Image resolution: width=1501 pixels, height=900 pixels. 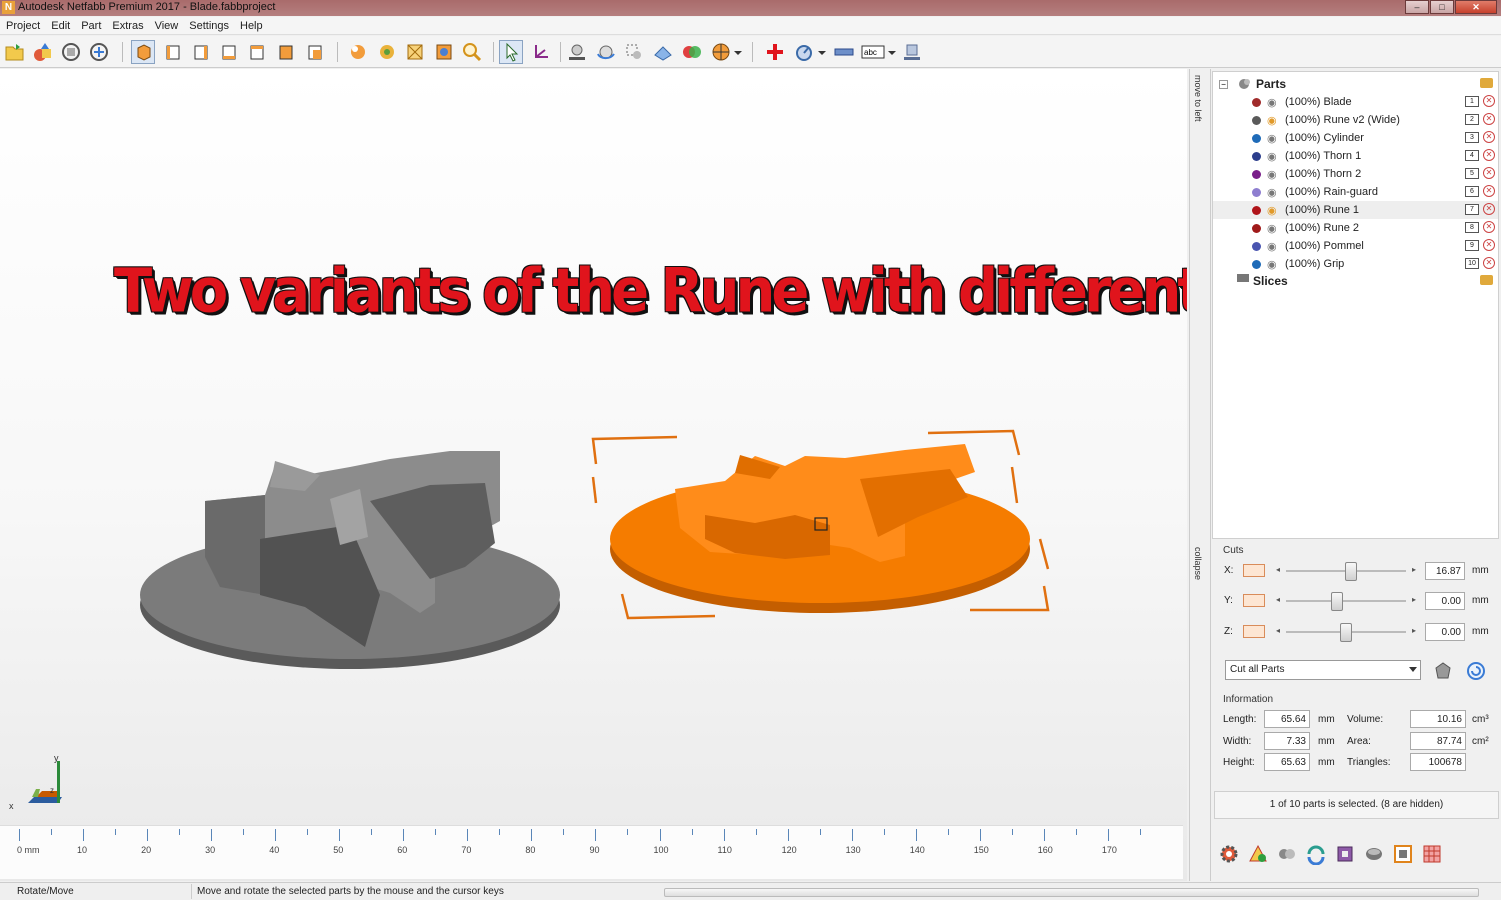 I want to click on shade-part-icon, so click(x=387, y=52).